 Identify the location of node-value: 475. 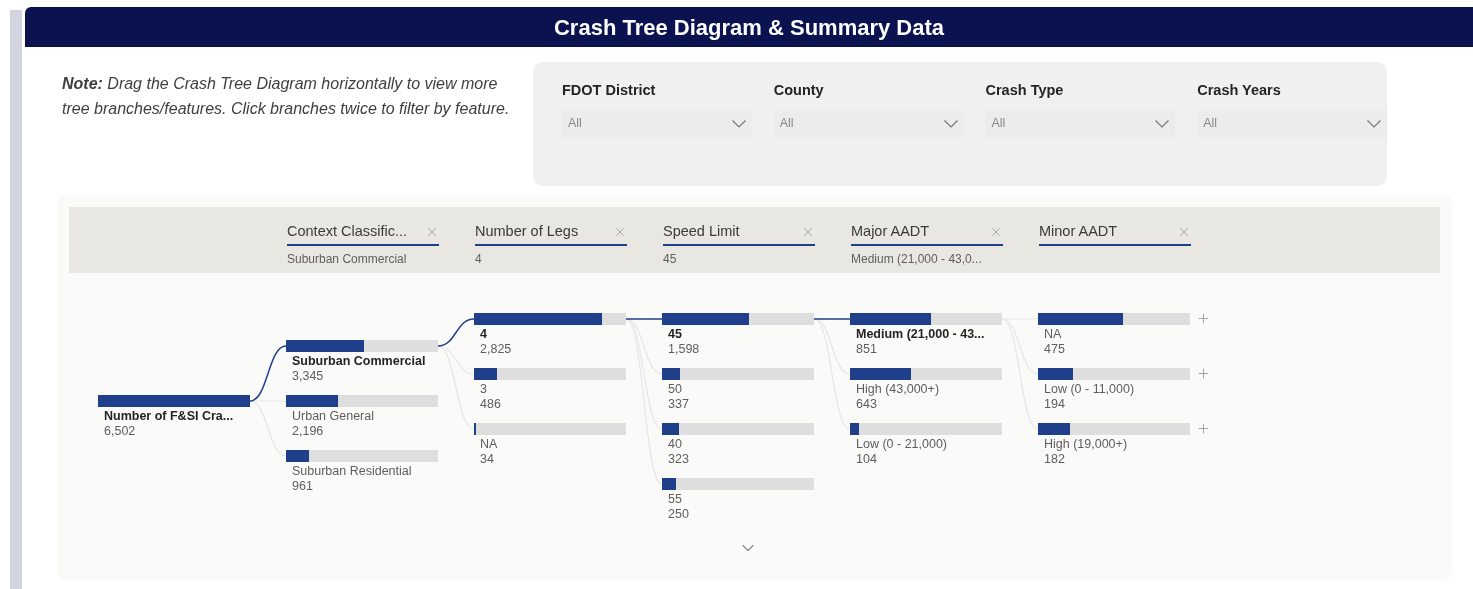
(1055, 349).